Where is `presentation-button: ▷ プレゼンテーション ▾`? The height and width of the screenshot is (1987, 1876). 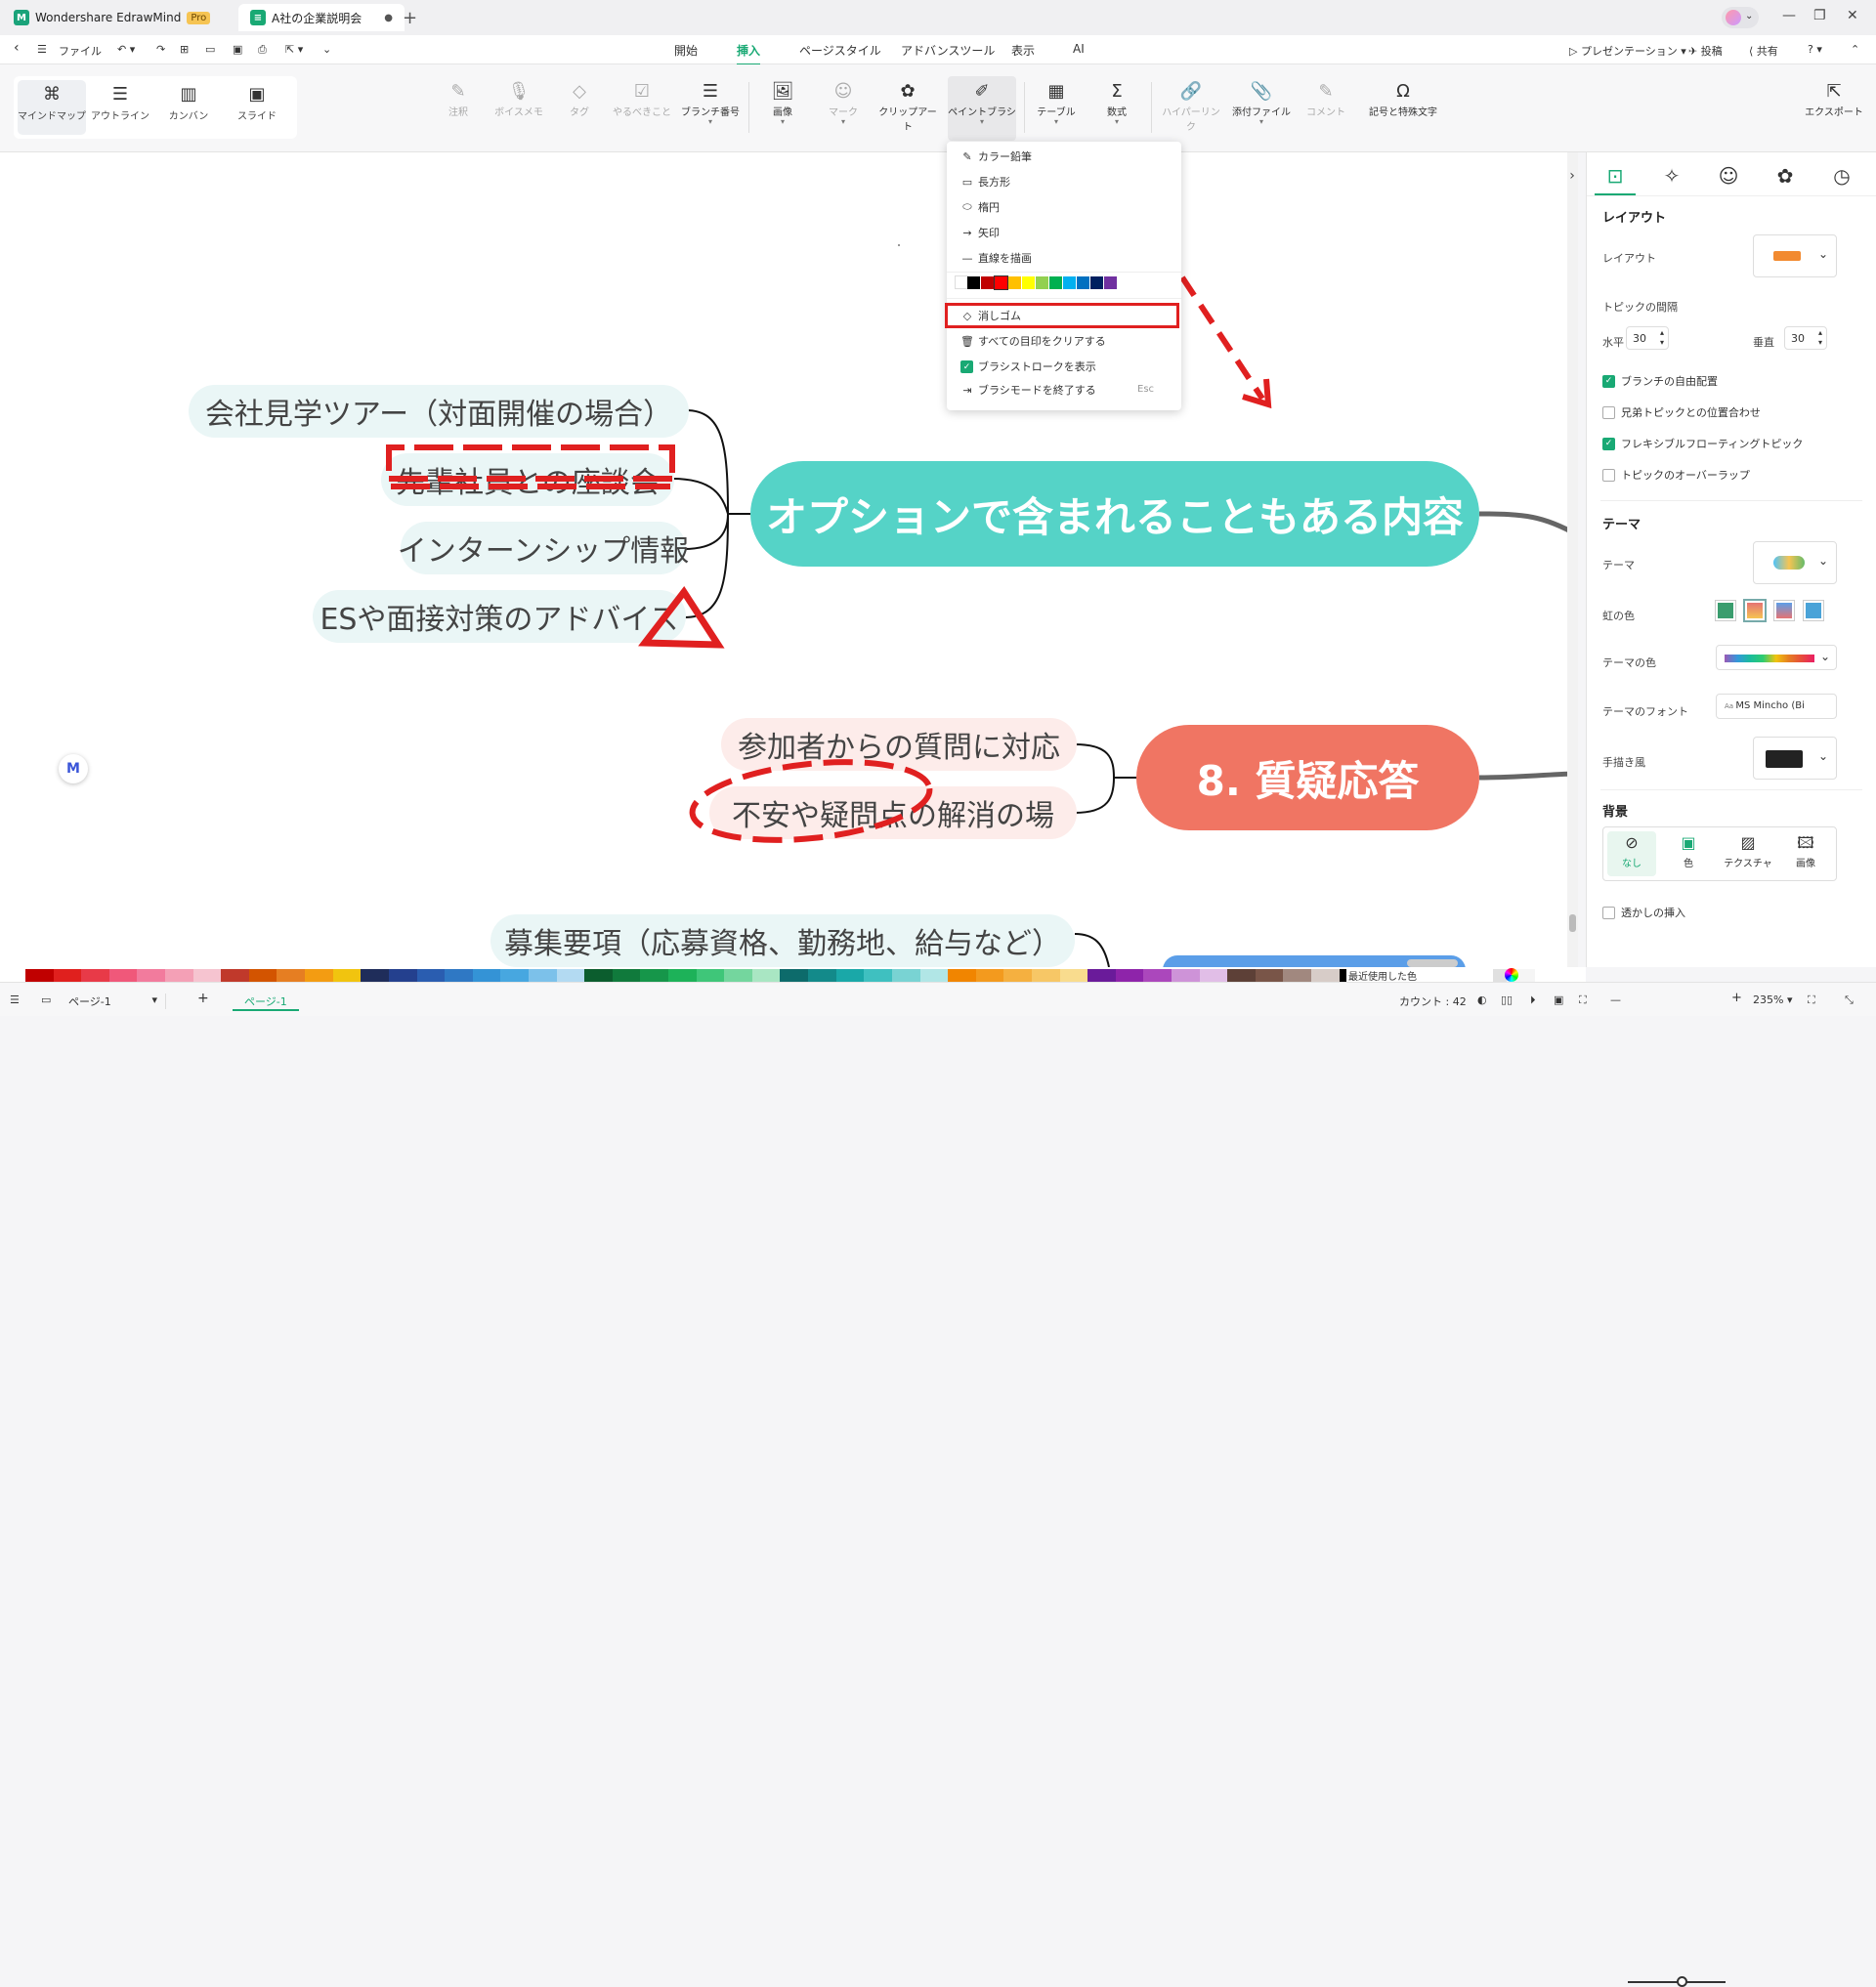
presentation-button: ▷ プレゼンテーション ▾ is located at coordinates (1627, 51).